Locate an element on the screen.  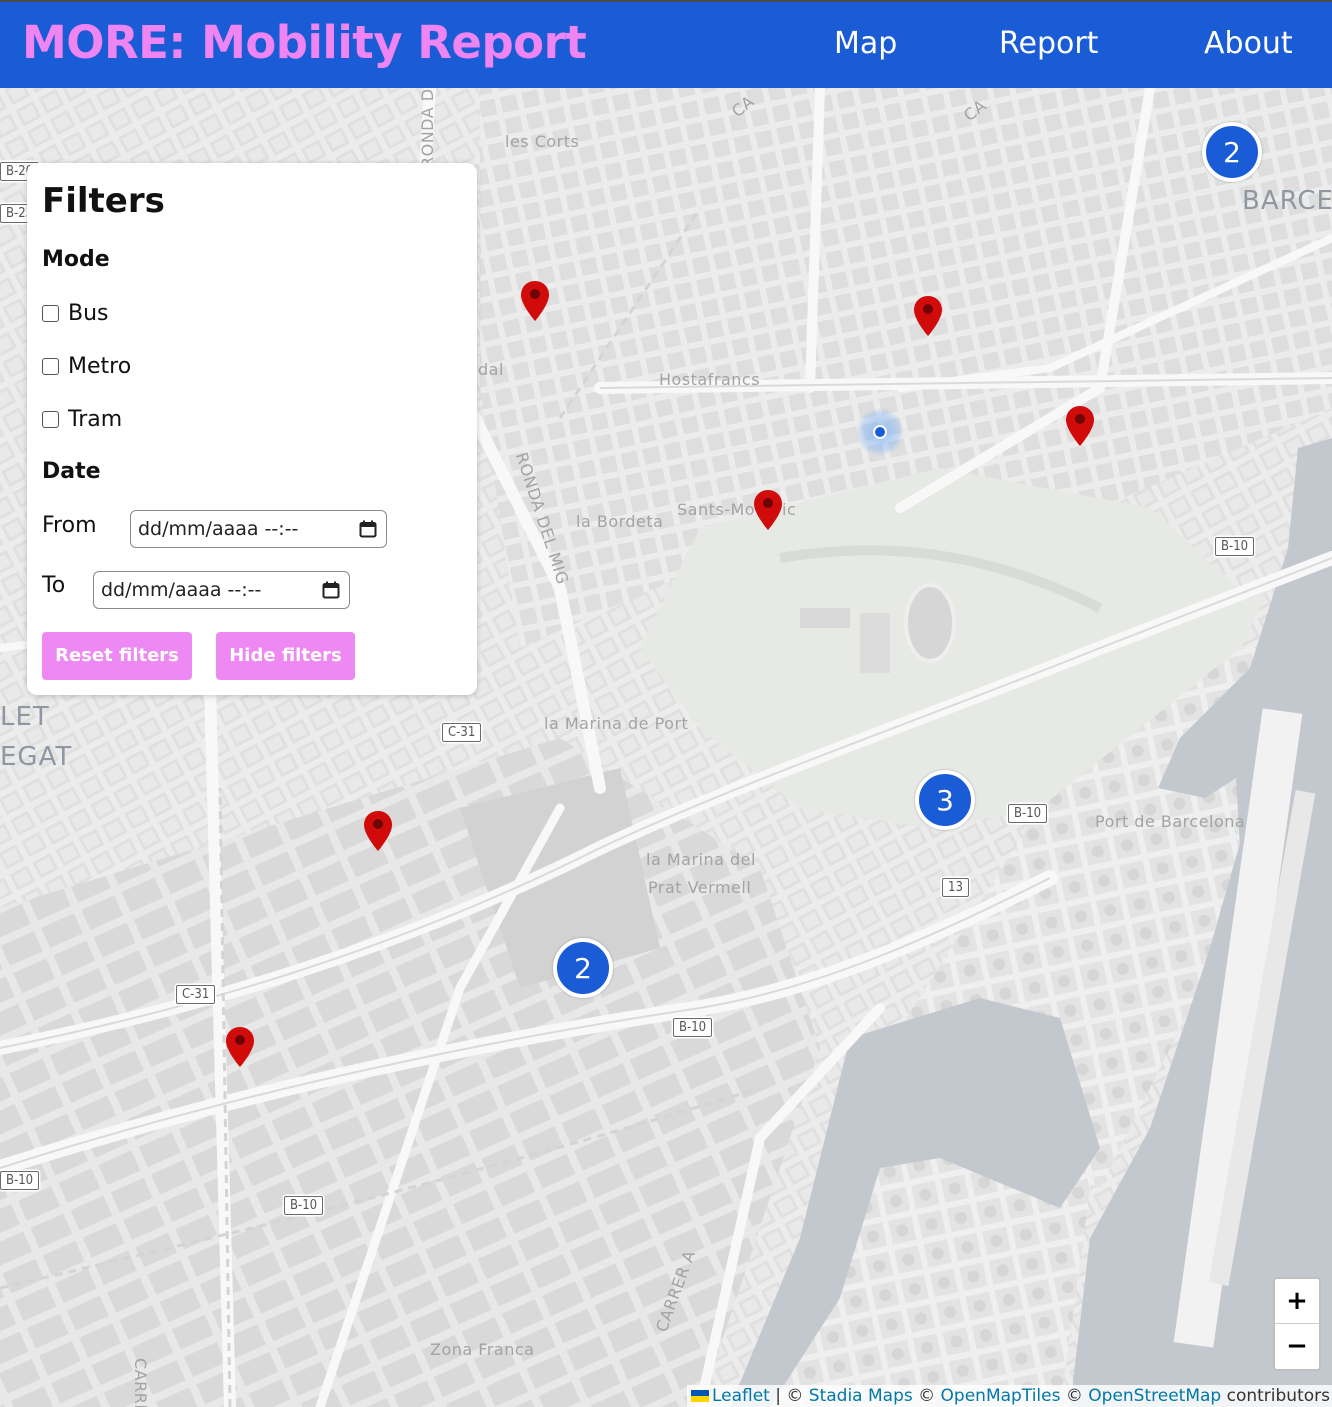
mode-metro-option: Metro is located at coordinates (86, 366).